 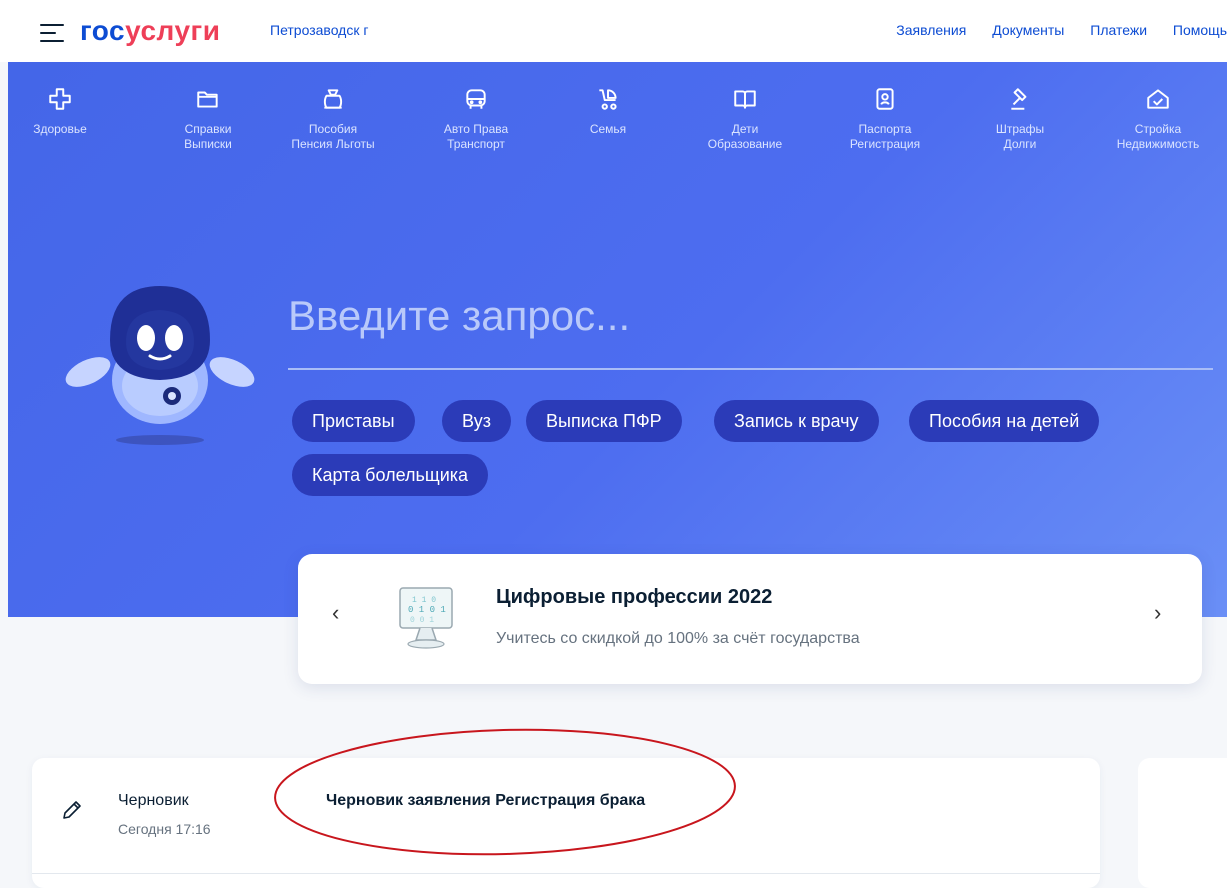 I want to click on draft-timestamp: Сегодня 17:16, so click(x=164, y=829).